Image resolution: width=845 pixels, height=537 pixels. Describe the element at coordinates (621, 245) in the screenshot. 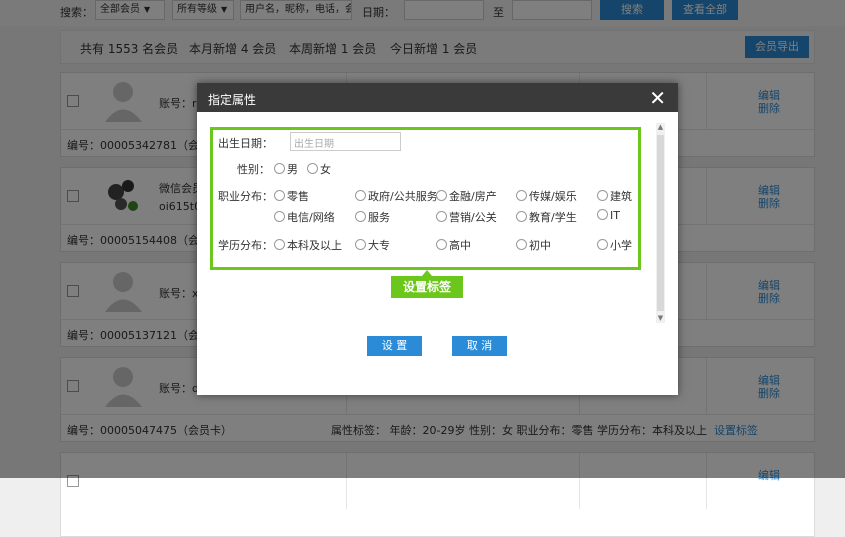

I see `option-label: 小学` at that location.